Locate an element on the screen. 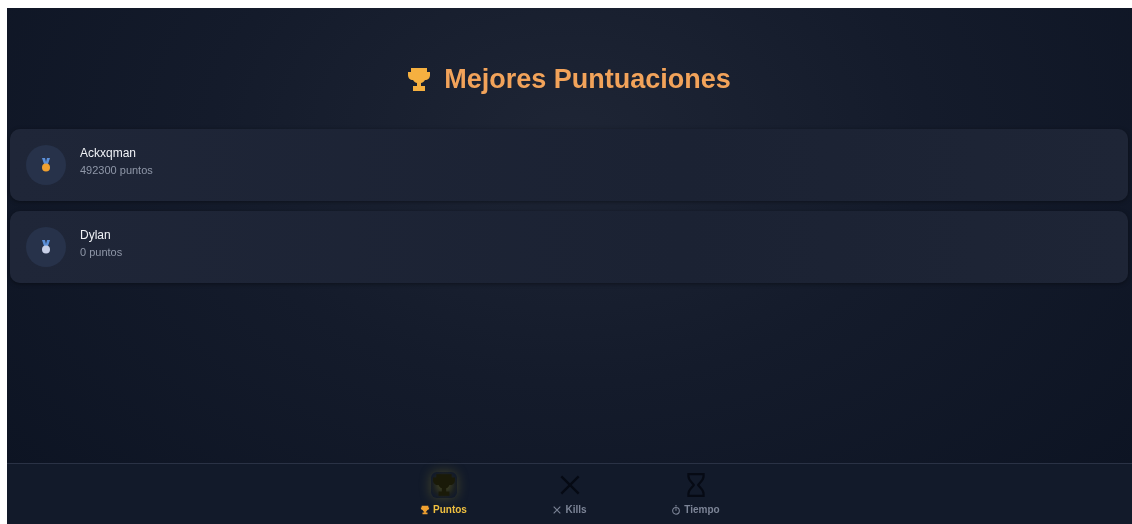  player-name: Ackxqman is located at coordinates (109, 153).